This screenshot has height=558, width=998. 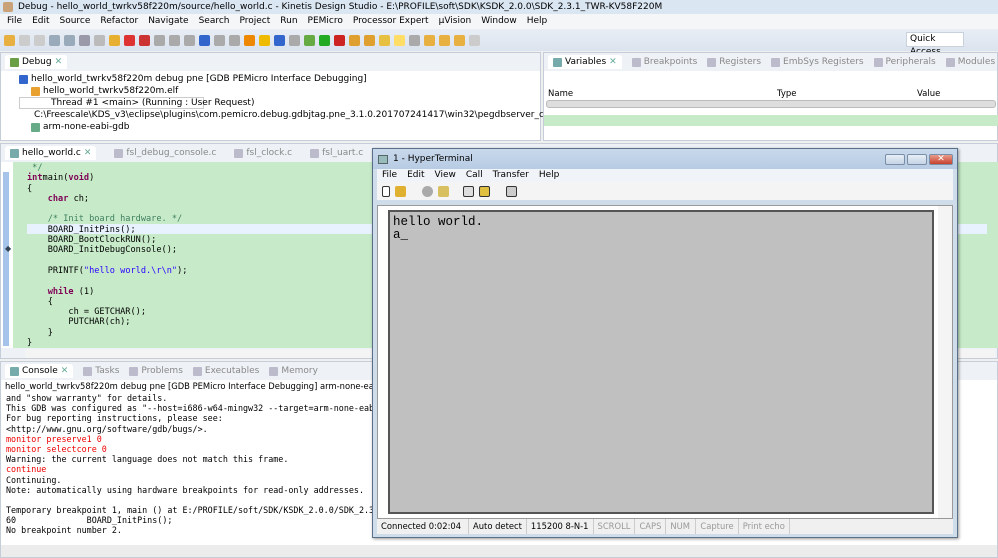 What do you see at coordinates (279, 91) in the screenshot?
I see `debug-tree-item: hello_world_twrkv58f220m.elf` at bounding box center [279, 91].